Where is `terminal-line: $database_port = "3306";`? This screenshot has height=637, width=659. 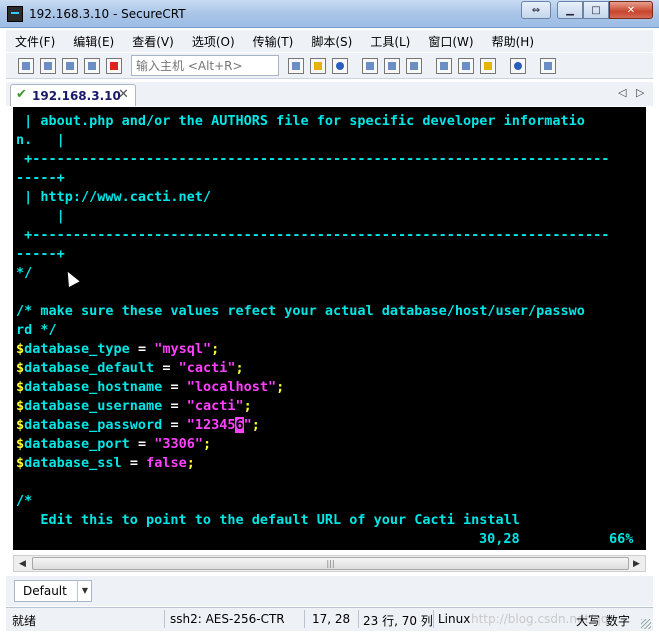 terminal-line: $database_port = "3306"; is located at coordinates (113, 444).